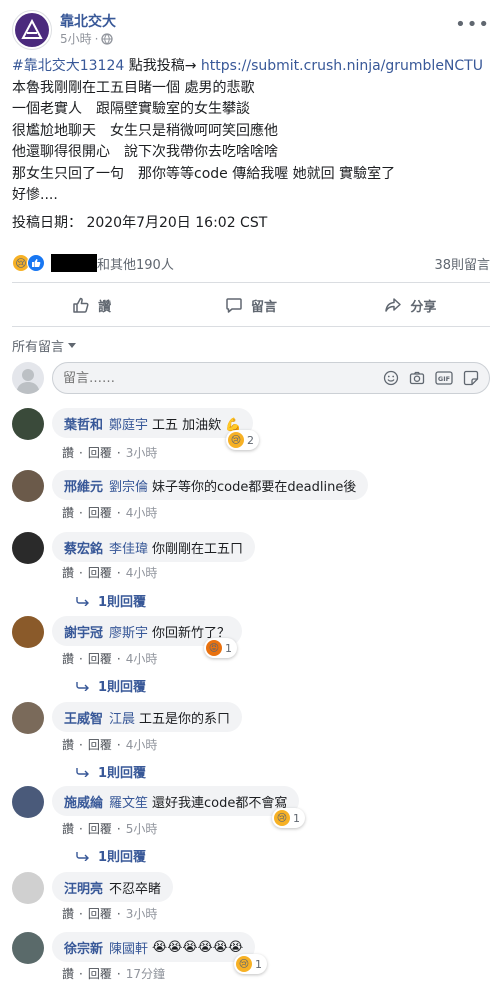  What do you see at coordinates (220, 803) in the screenshot?
I see `comment-text: 還好我連code都不會寫` at bounding box center [220, 803].